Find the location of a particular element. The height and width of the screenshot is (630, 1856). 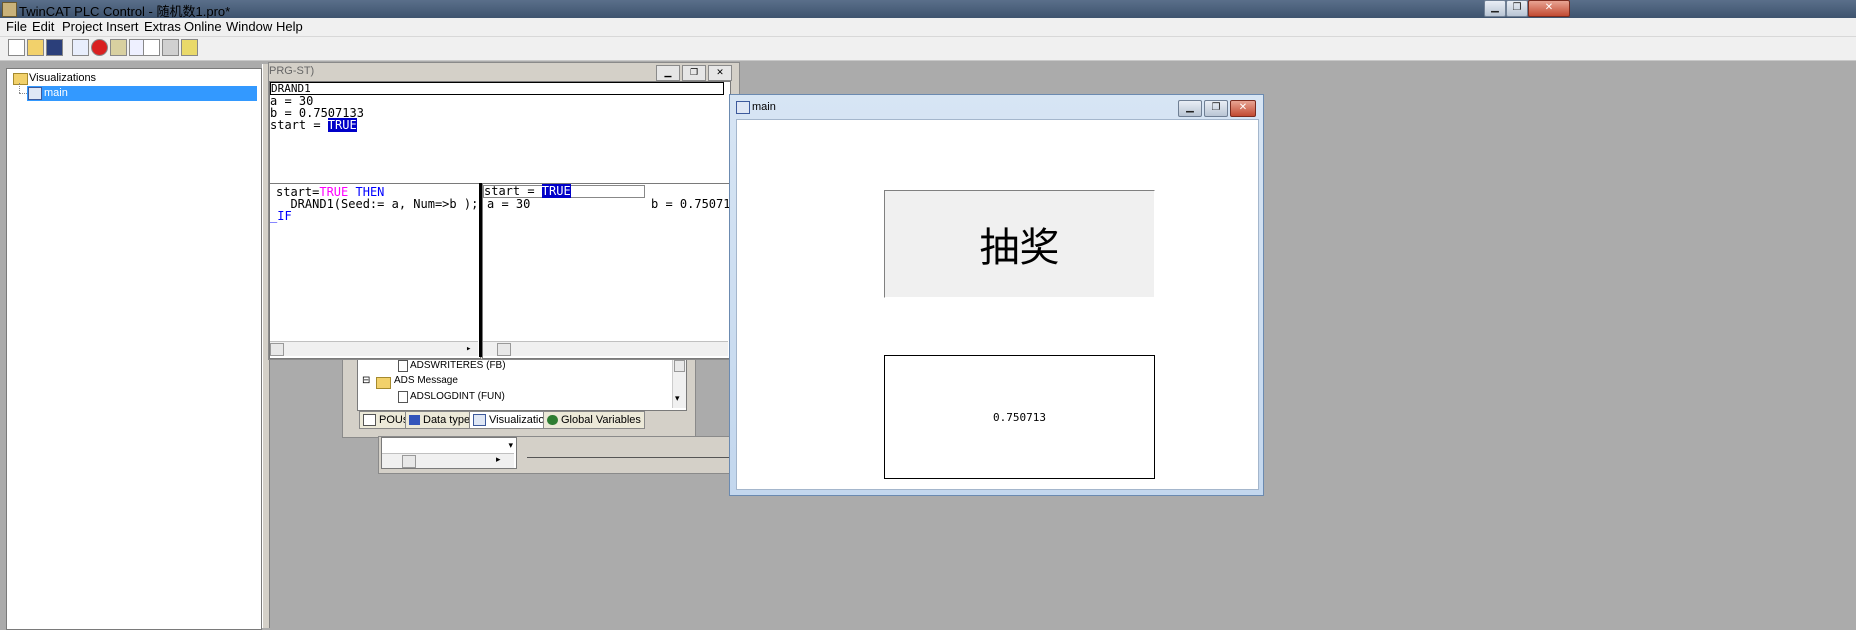

visualization-window-title: main is located at coordinates (764, 107).